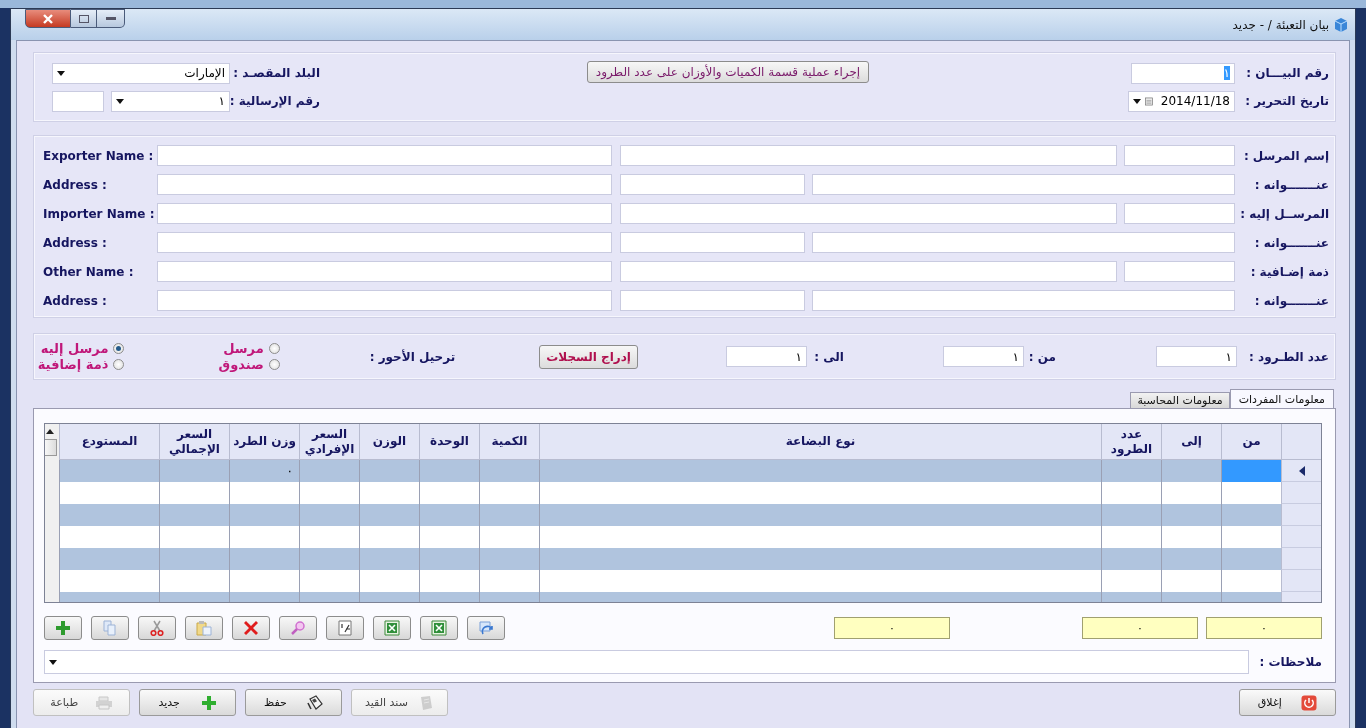 Image resolution: width=1366 pixels, height=728 pixels. Describe the element at coordinates (293, 702) in the screenshot. I see `save-button: حفظ` at that location.